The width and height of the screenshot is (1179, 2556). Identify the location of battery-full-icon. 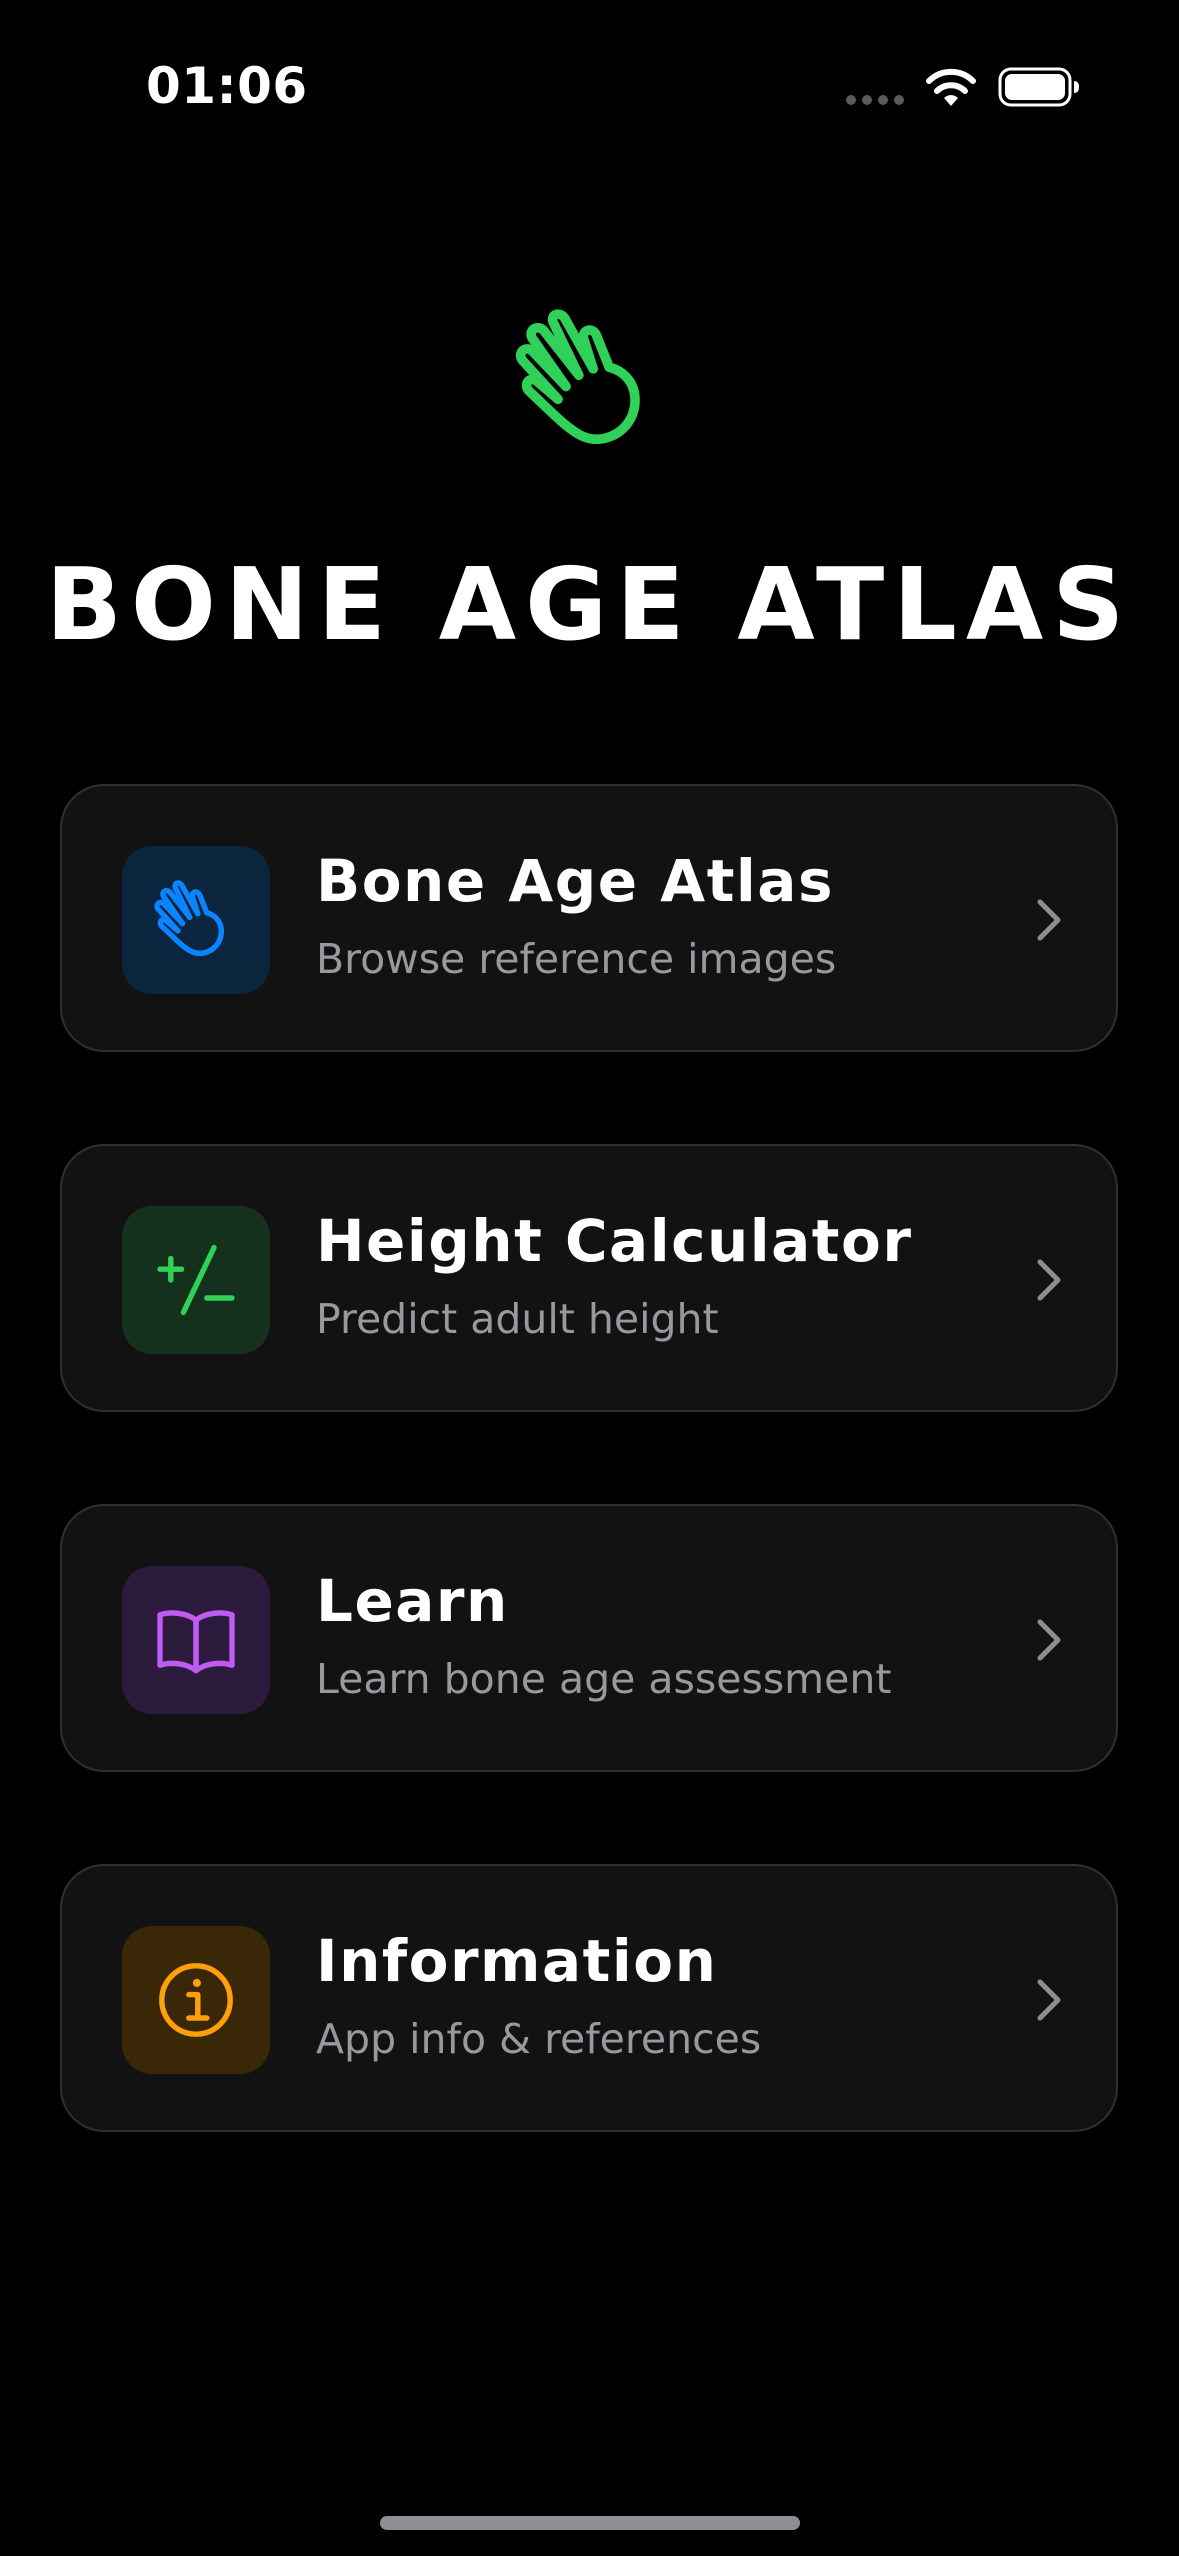
(1038, 87).